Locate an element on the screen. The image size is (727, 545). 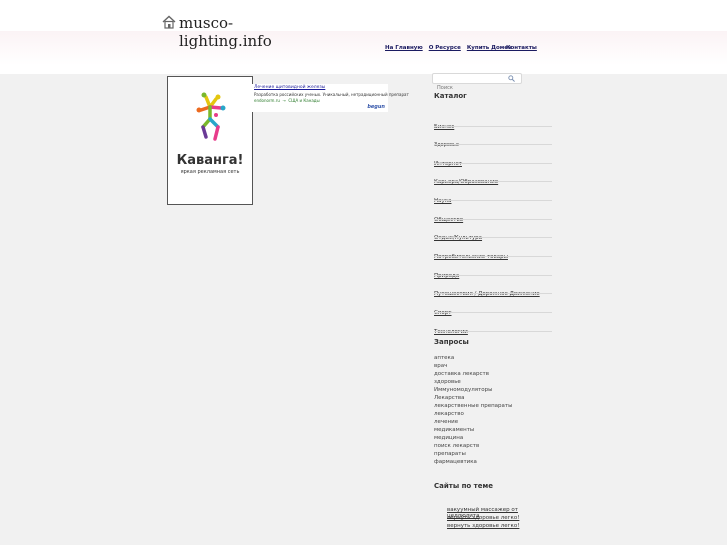
ad-url: endonorm.ru → СЩА и Канады is located at coordinates (287, 100).